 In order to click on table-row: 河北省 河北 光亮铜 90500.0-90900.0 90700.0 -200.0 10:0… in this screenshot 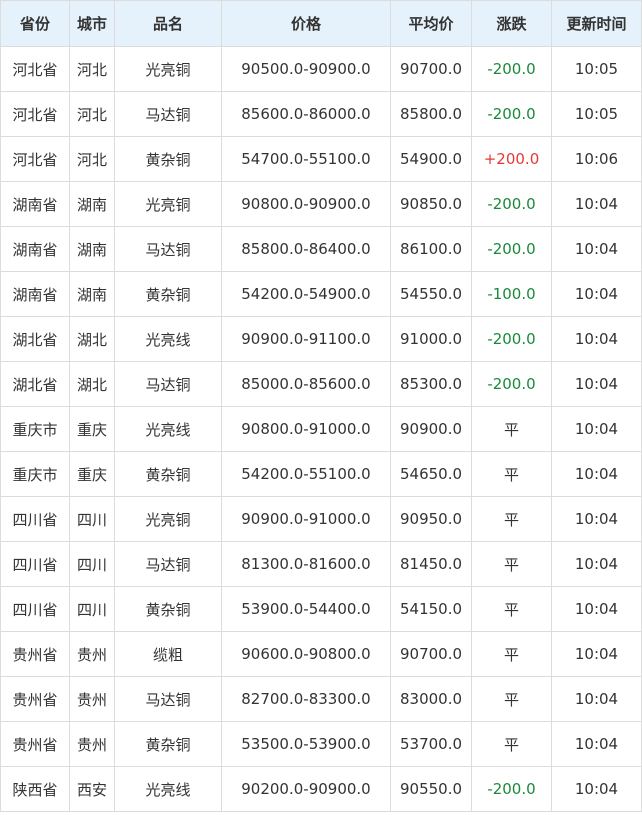, I will do `click(321, 69)`.